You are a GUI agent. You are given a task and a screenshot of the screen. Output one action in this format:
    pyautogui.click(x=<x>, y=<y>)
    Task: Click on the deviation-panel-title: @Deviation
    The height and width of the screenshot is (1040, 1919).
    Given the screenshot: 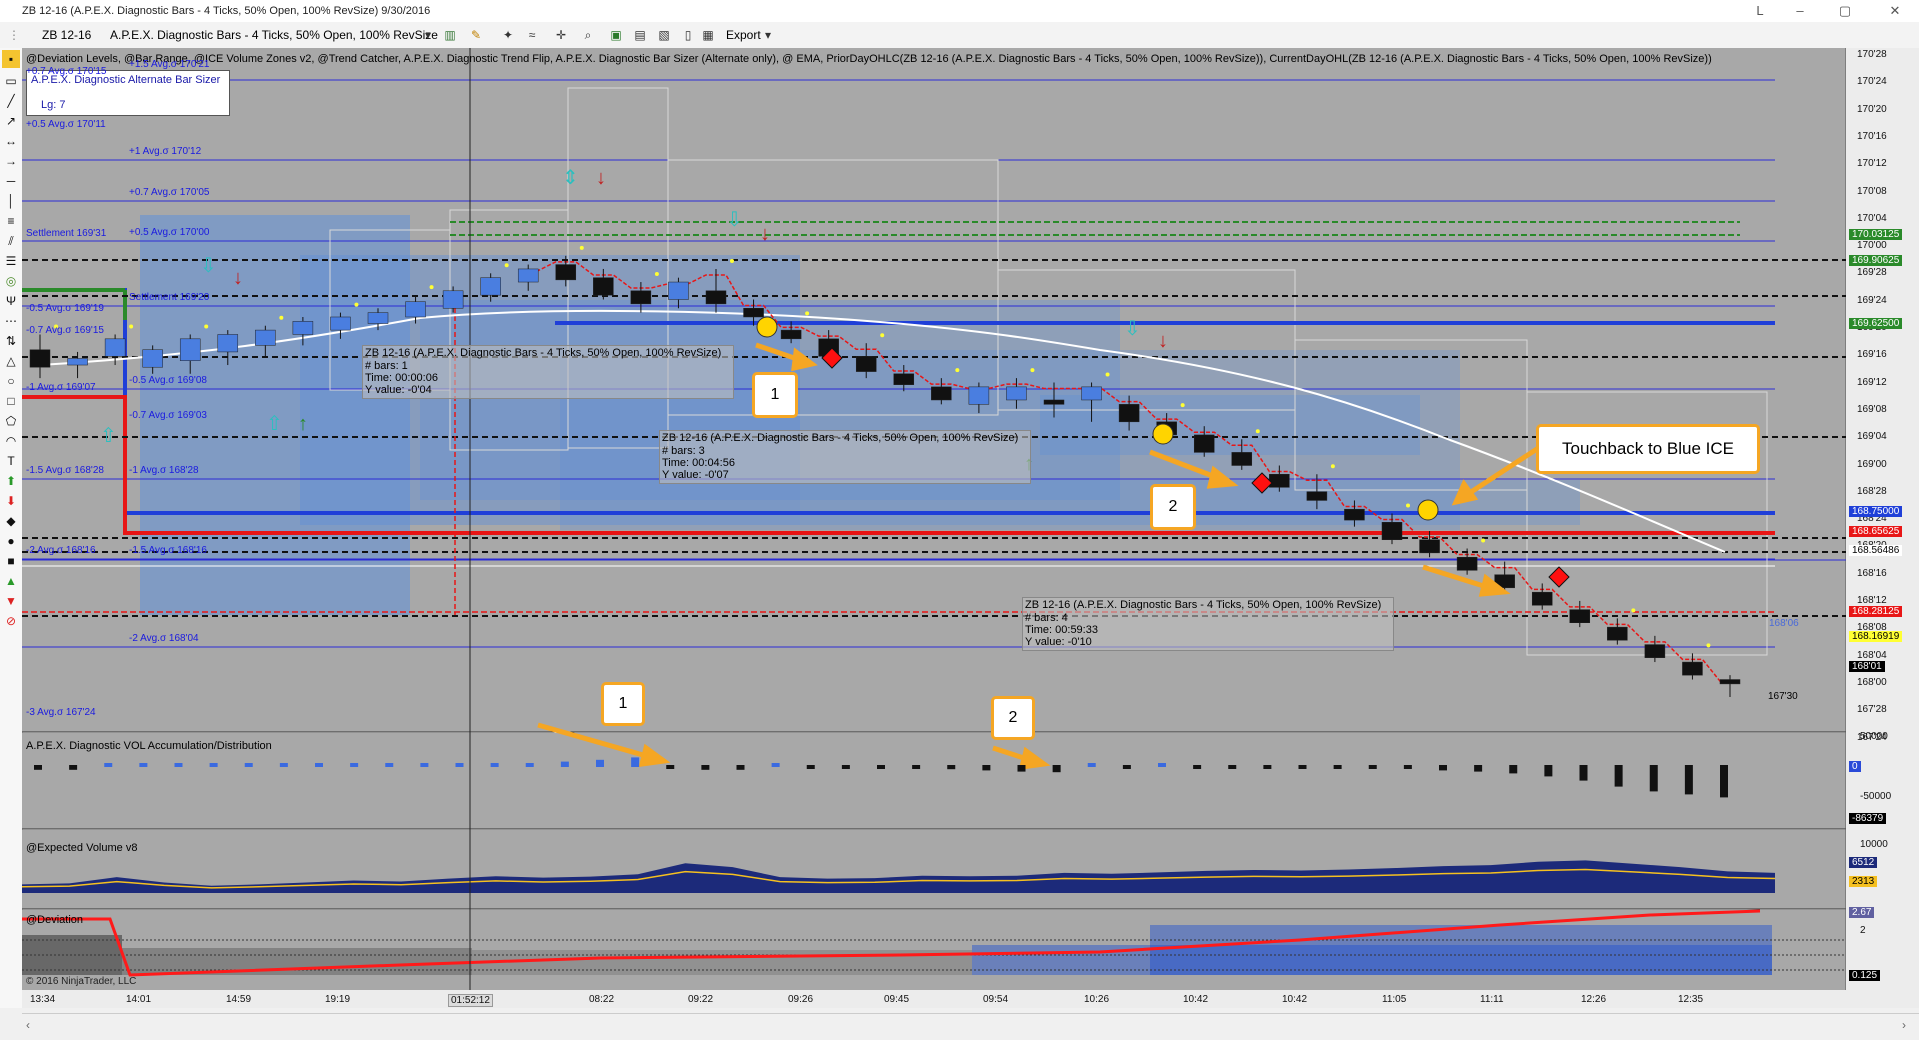 What is the action you would take?
    pyautogui.click(x=55, y=920)
    